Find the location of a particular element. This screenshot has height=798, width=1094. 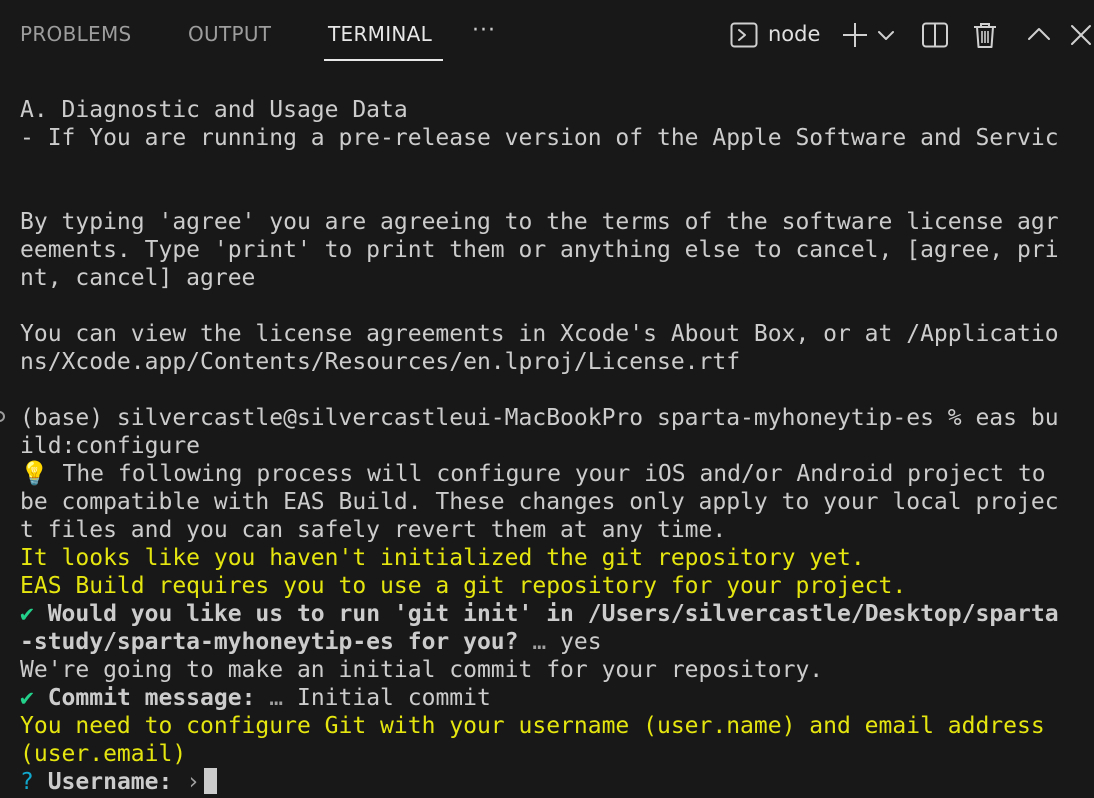

tab-problems: PROBLEMS is located at coordinates (76, 34).